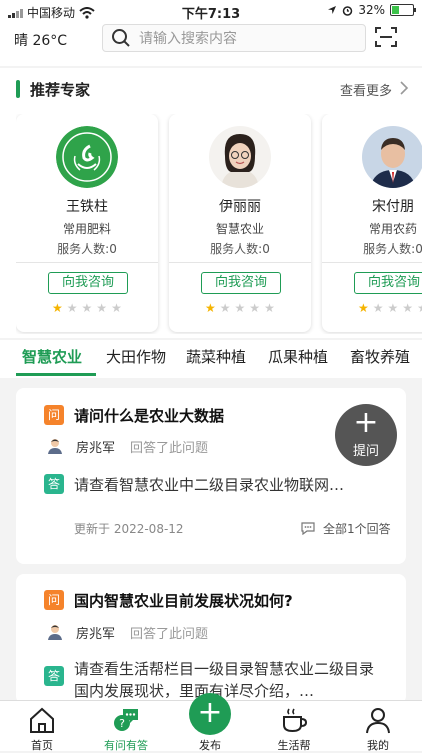  I want to click on tab-smart-agriculture: 智慧农业, so click(52, 356).